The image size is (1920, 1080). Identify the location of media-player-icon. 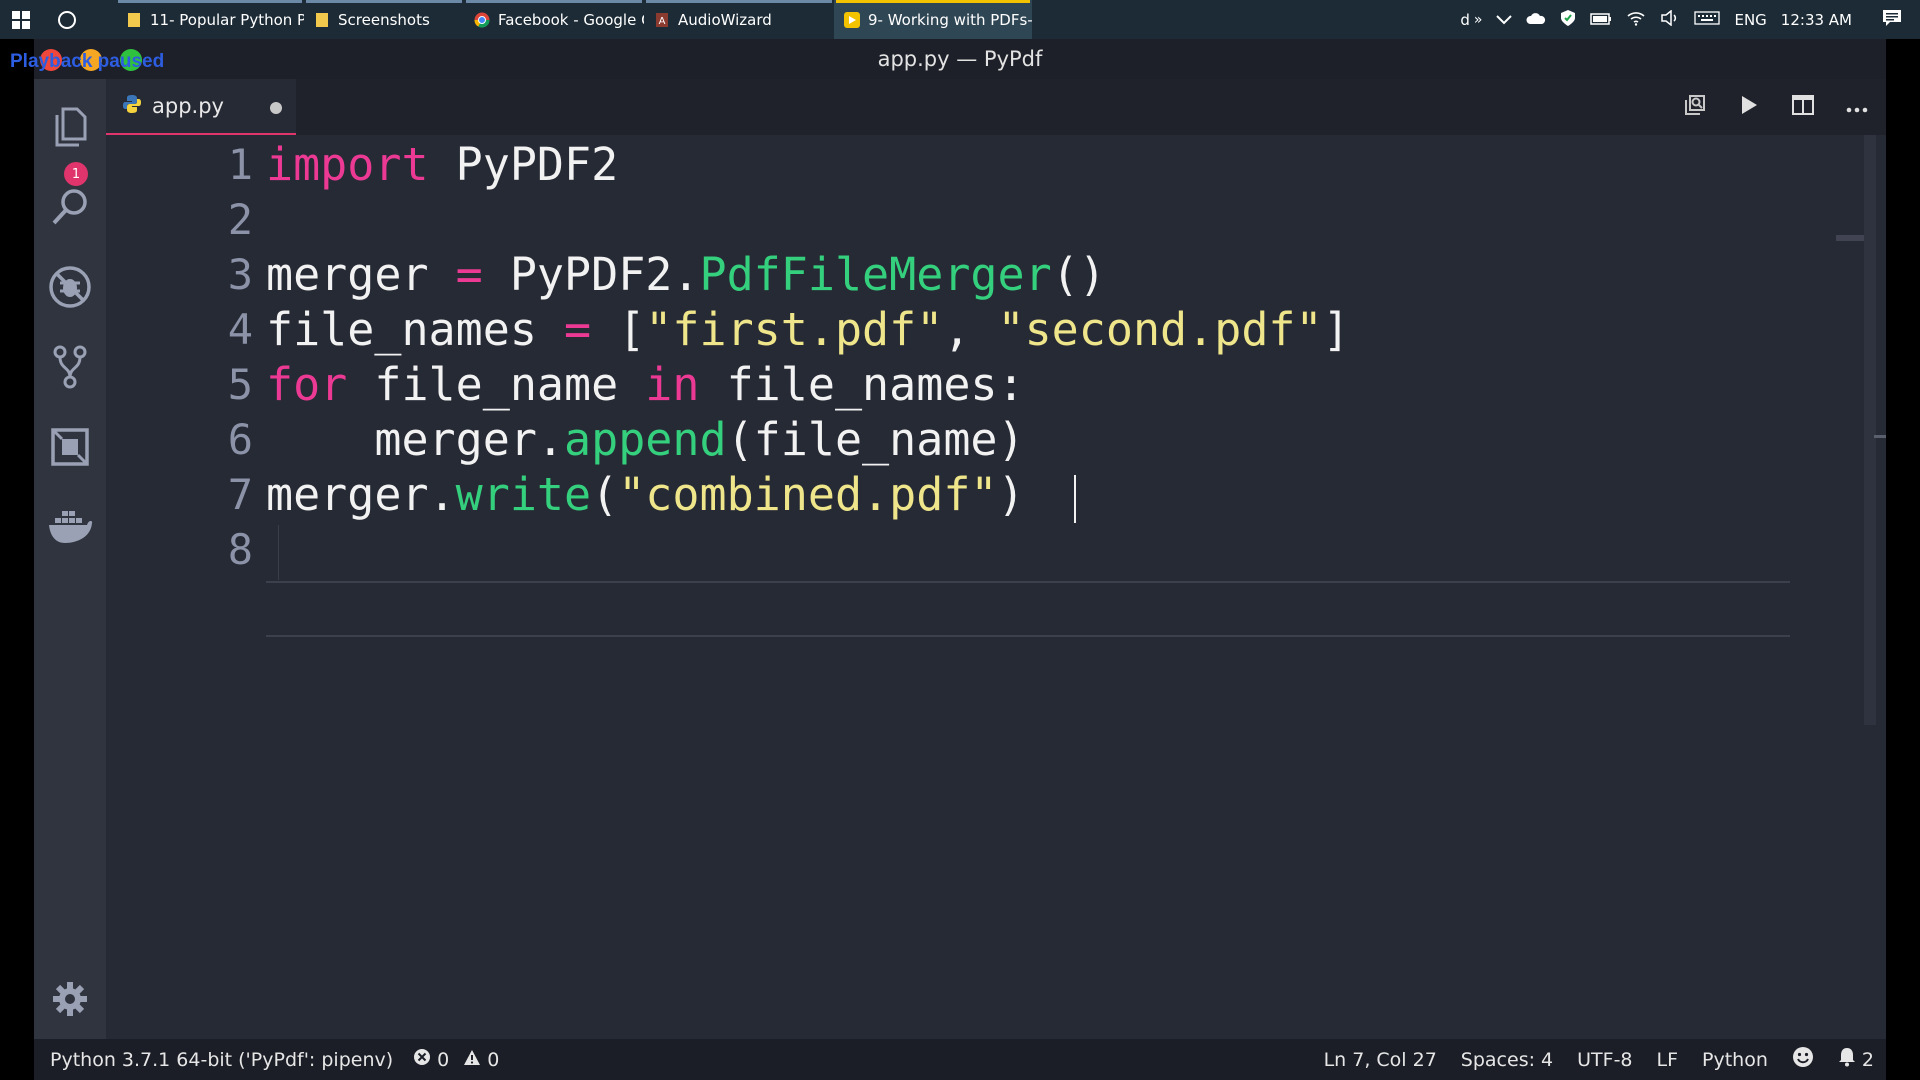
(852, 19).